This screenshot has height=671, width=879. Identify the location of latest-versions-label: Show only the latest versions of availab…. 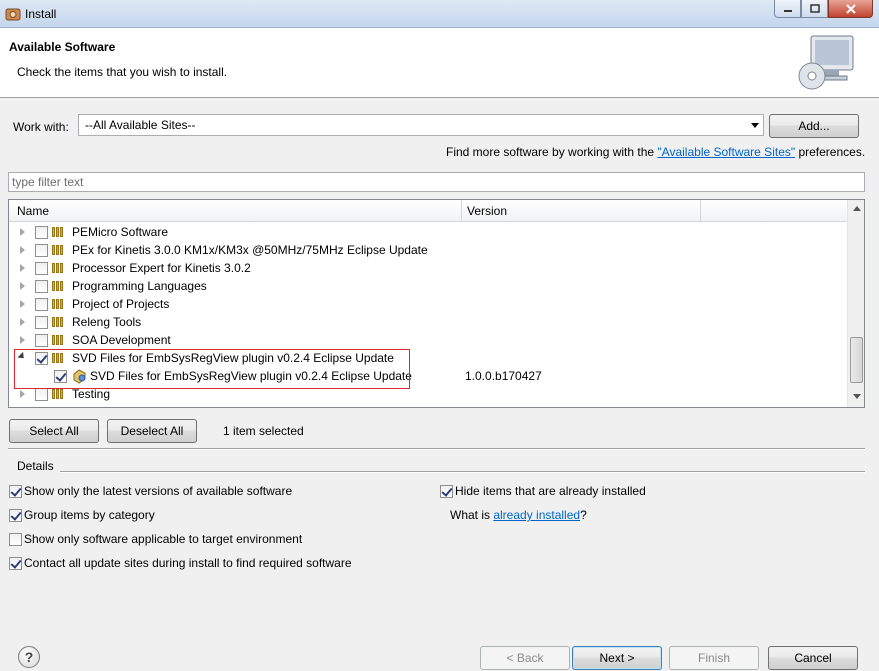
(158, 491).